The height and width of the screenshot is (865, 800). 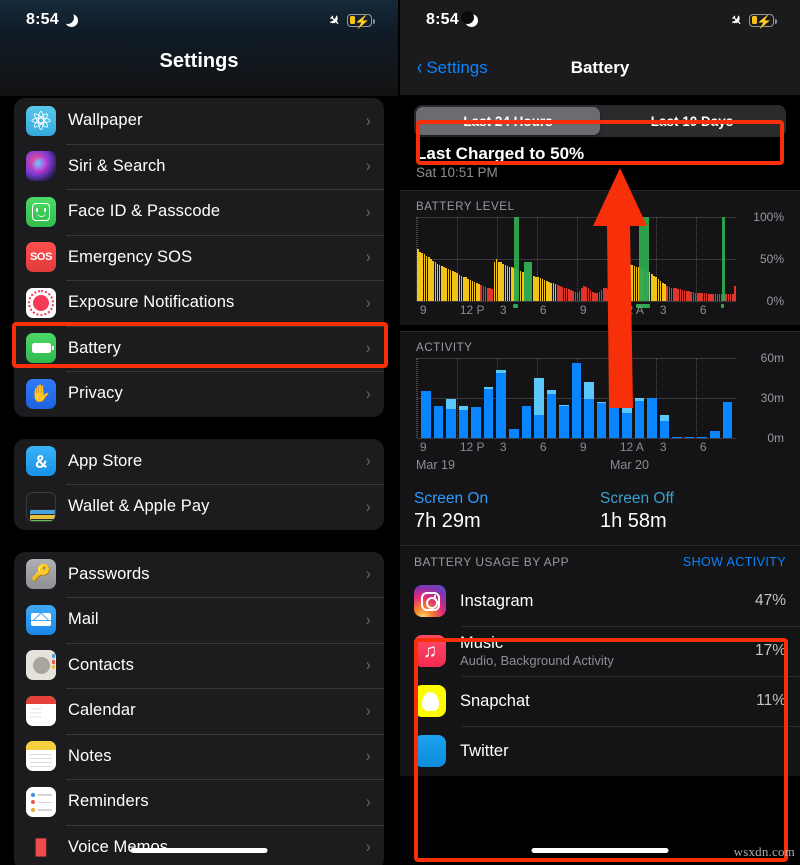 What do you see at coordinates (442, 19) in the screenshot?
I see `status-time: 8:54` at bounding box center [442, 19].